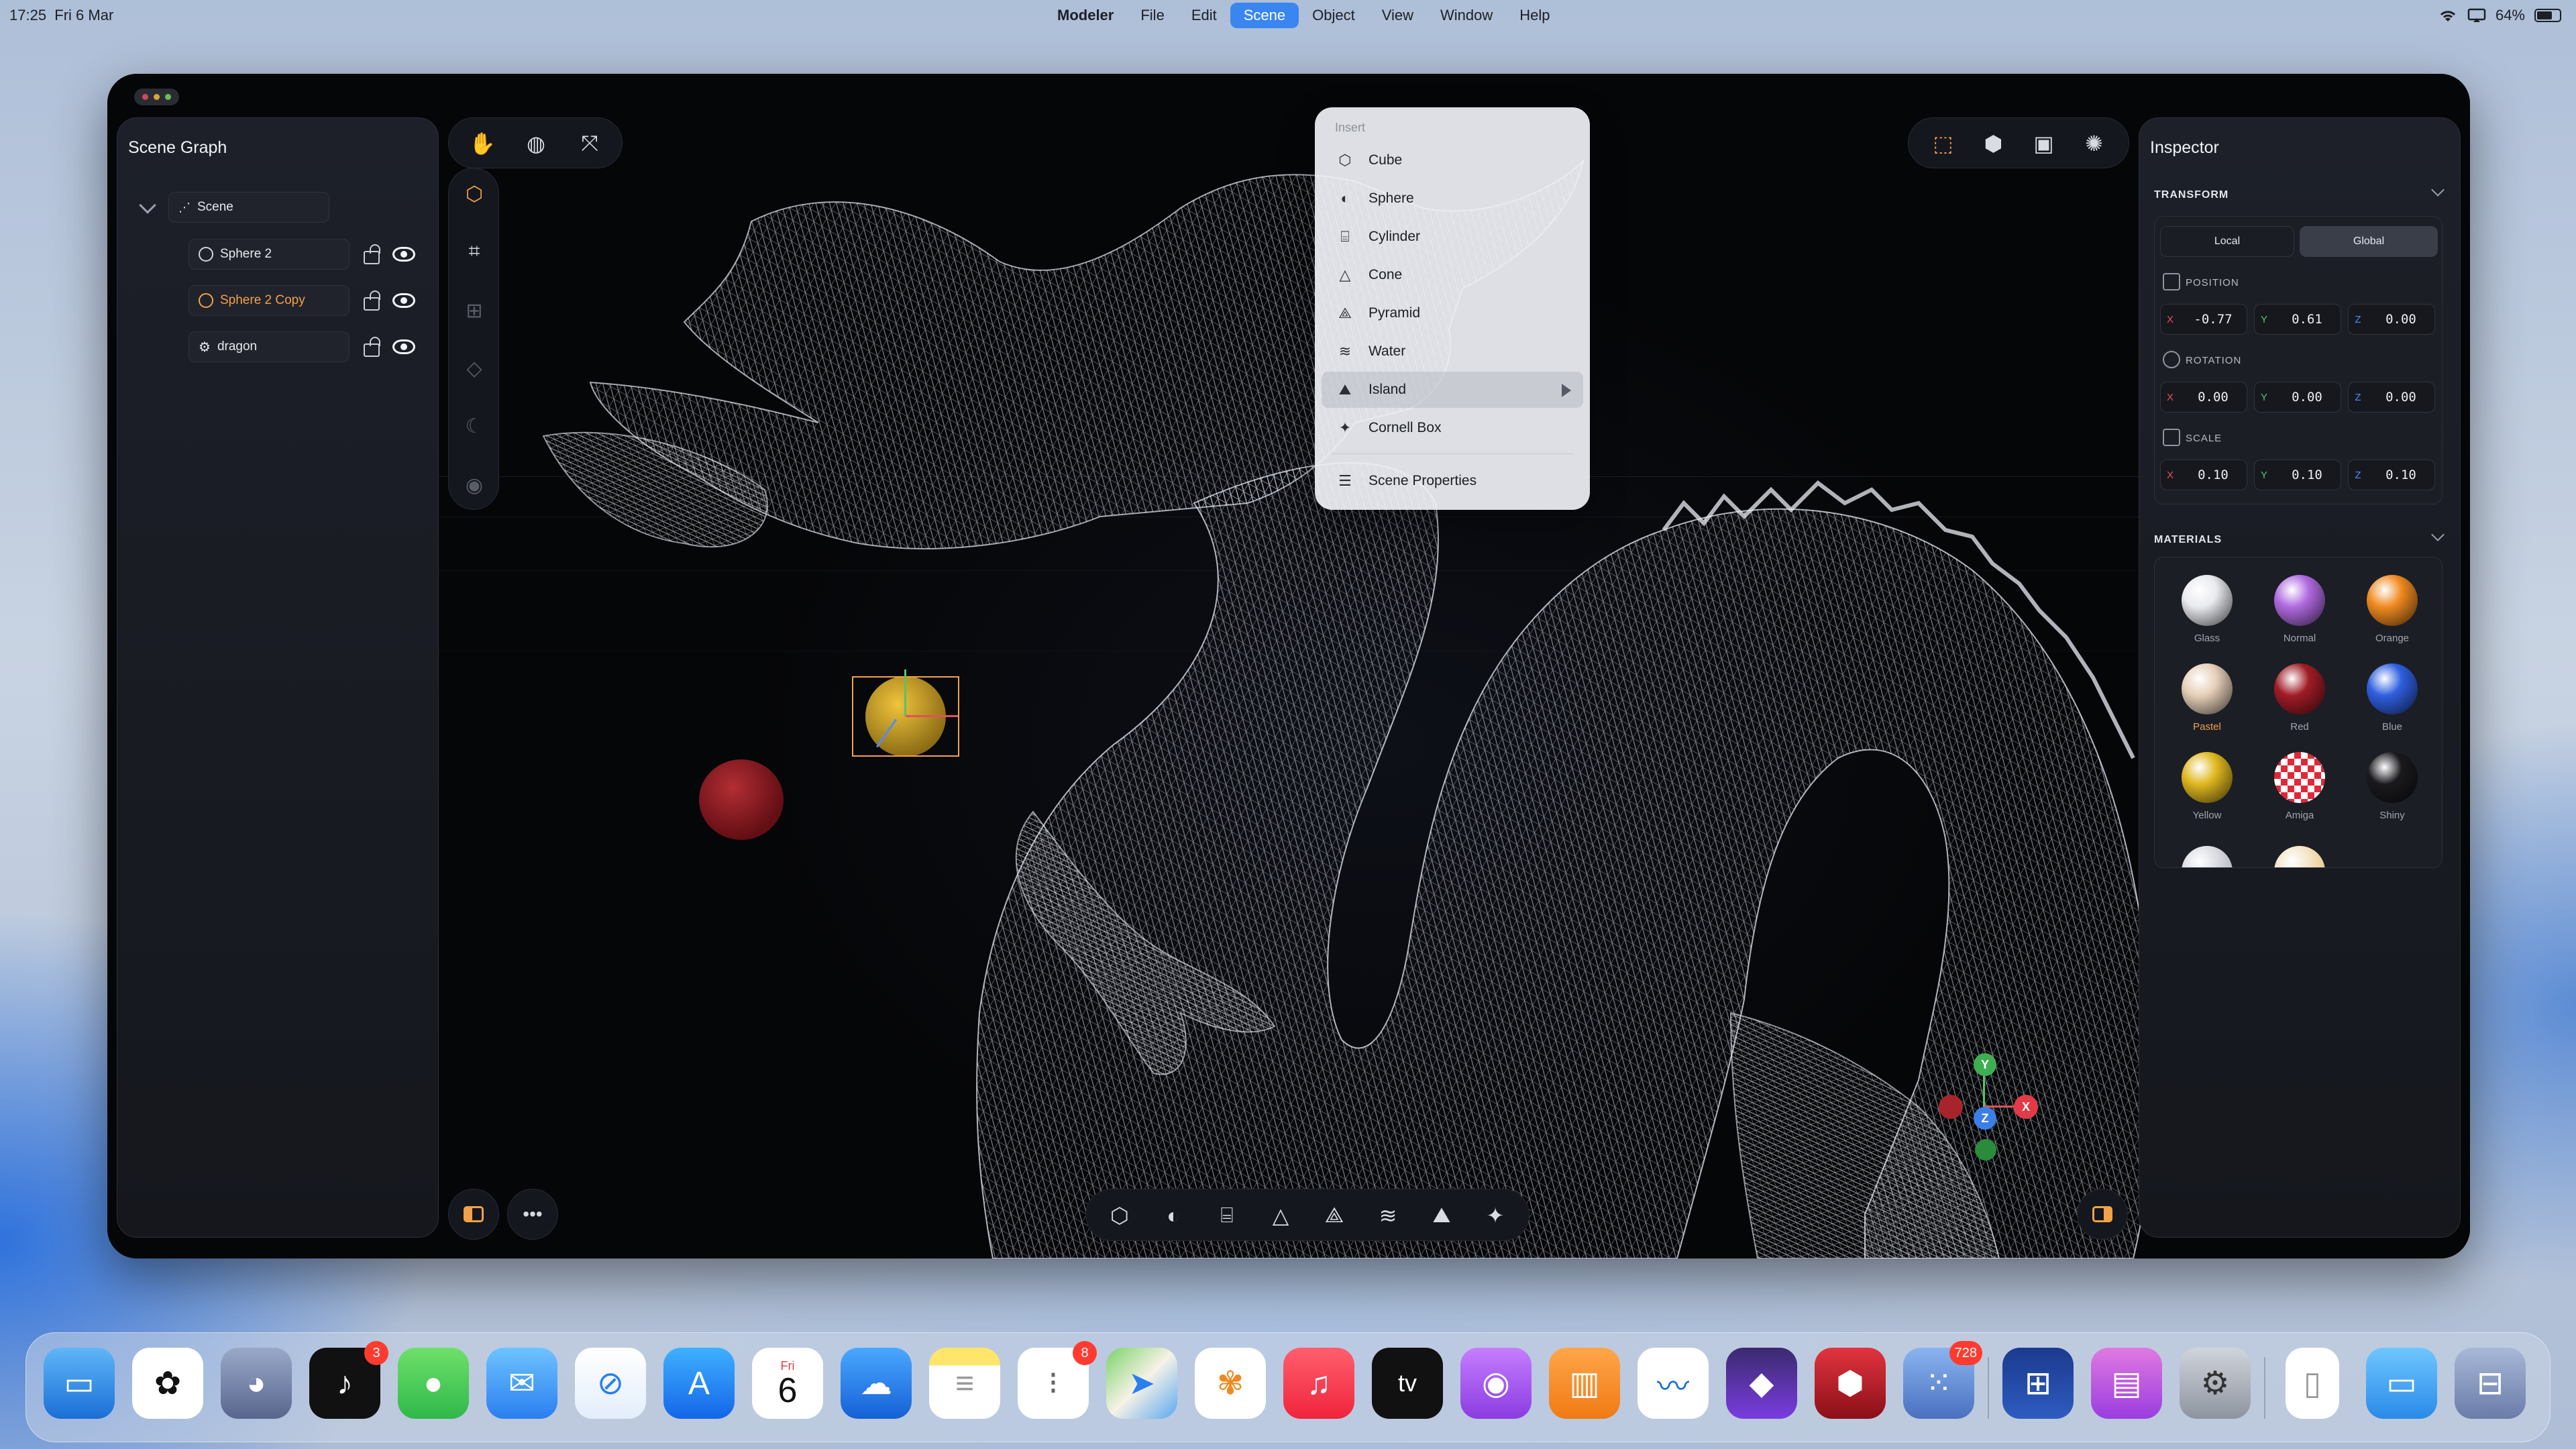 This screenshot has height=1449, width=2576. Describe the element at coordinates (1452, 481) in the screenshot. I see `menu-item-scene-properties: ☰ Scene Properties` at that location.